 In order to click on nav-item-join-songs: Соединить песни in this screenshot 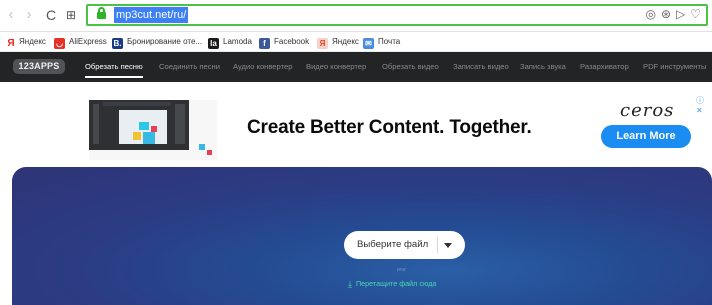, I will do `click(189, 67)`.